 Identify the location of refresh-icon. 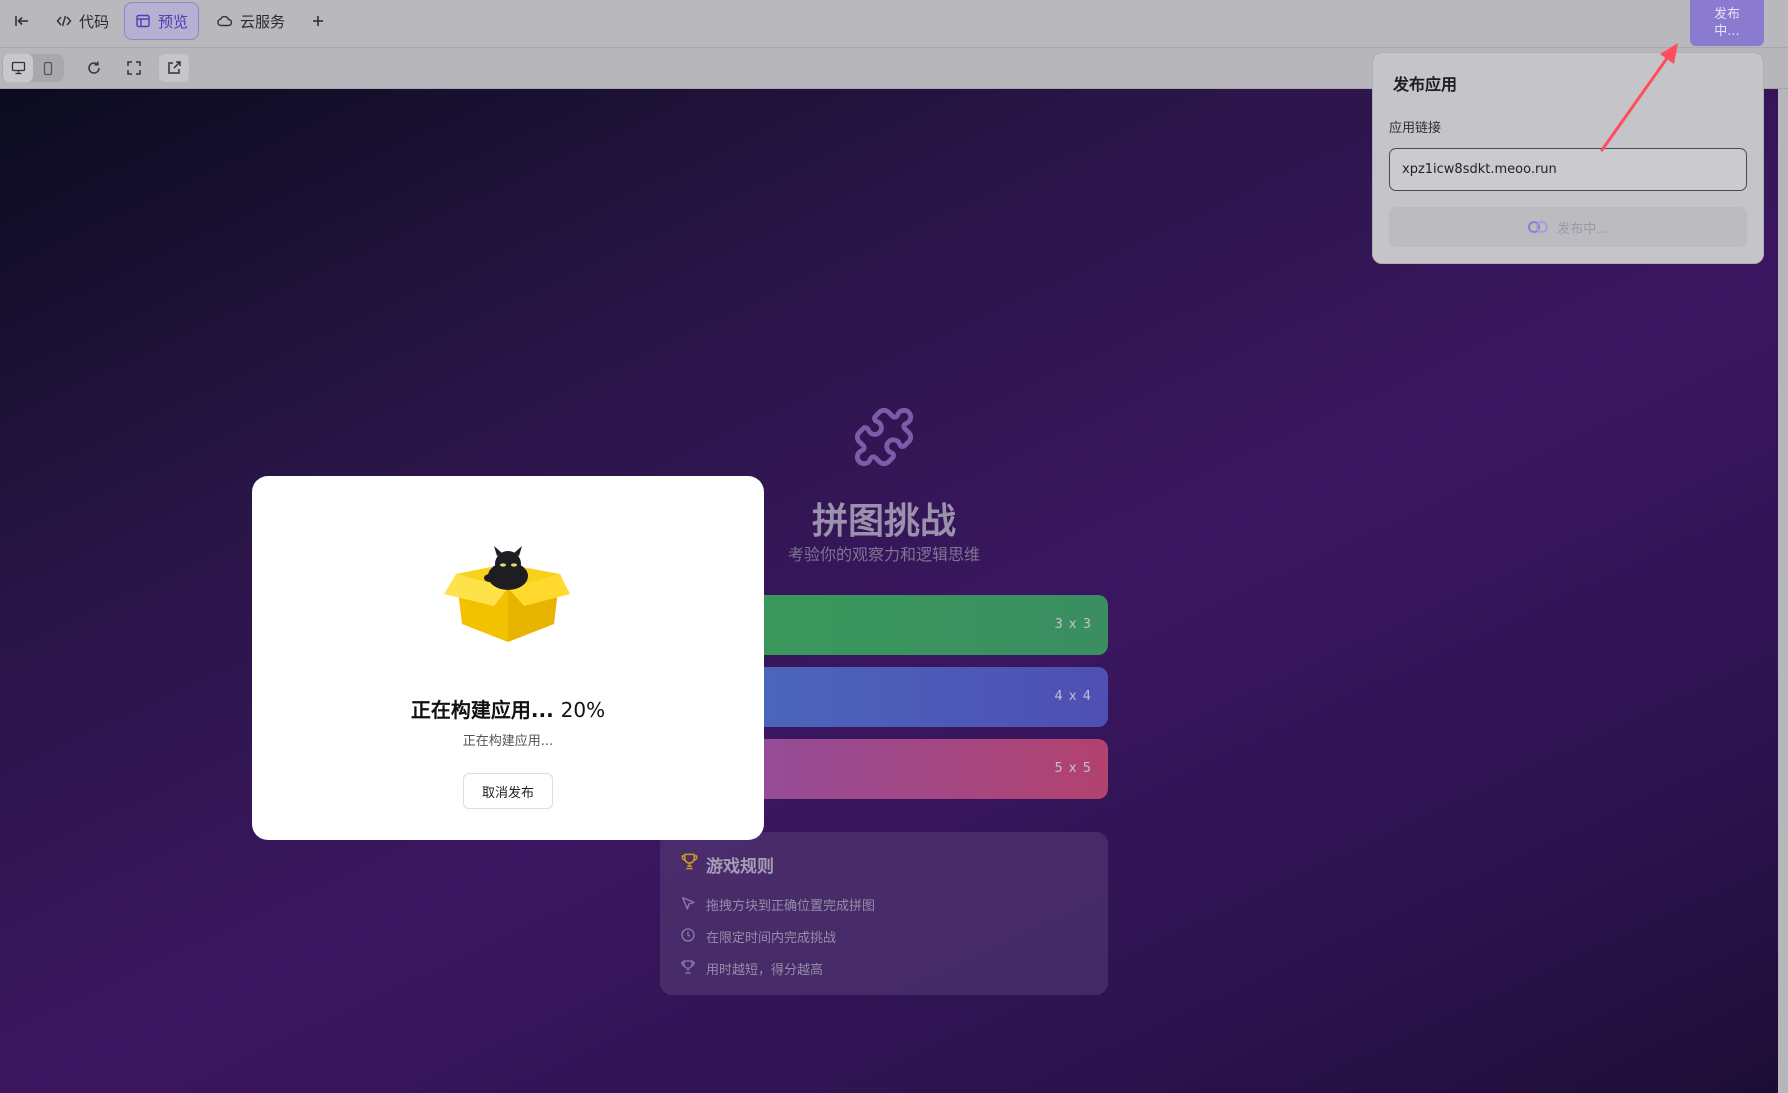
(94, 67).